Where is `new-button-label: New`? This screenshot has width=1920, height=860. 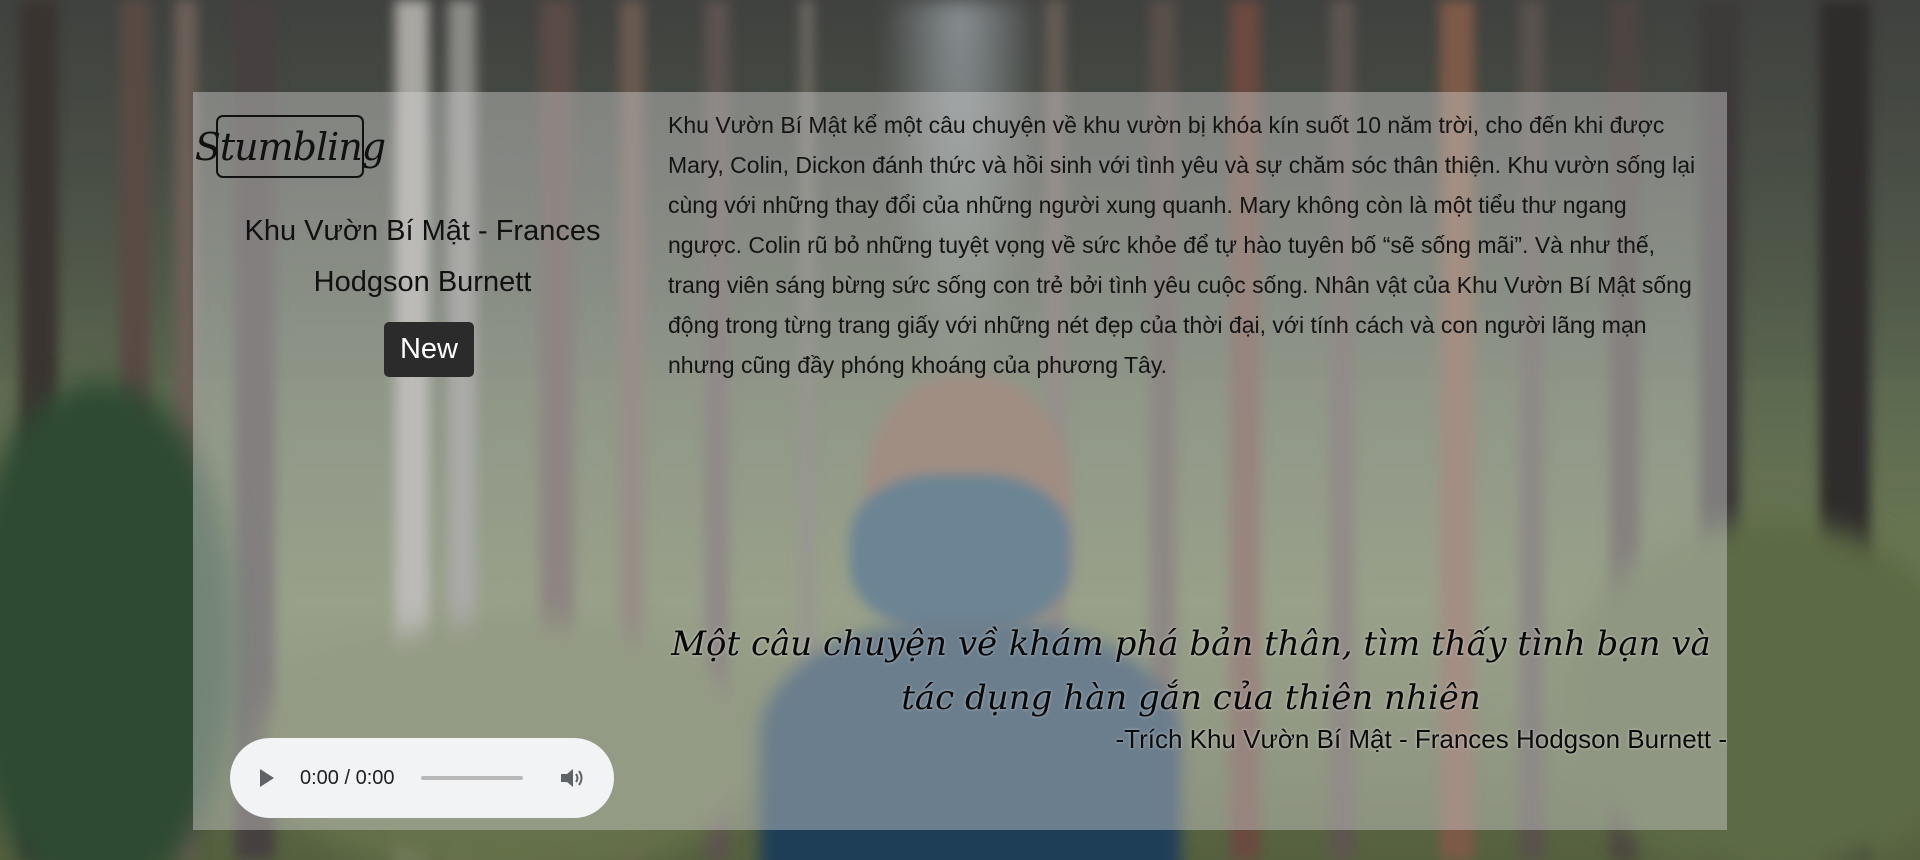 new-button-label: New is located at coordinates (428, 349).